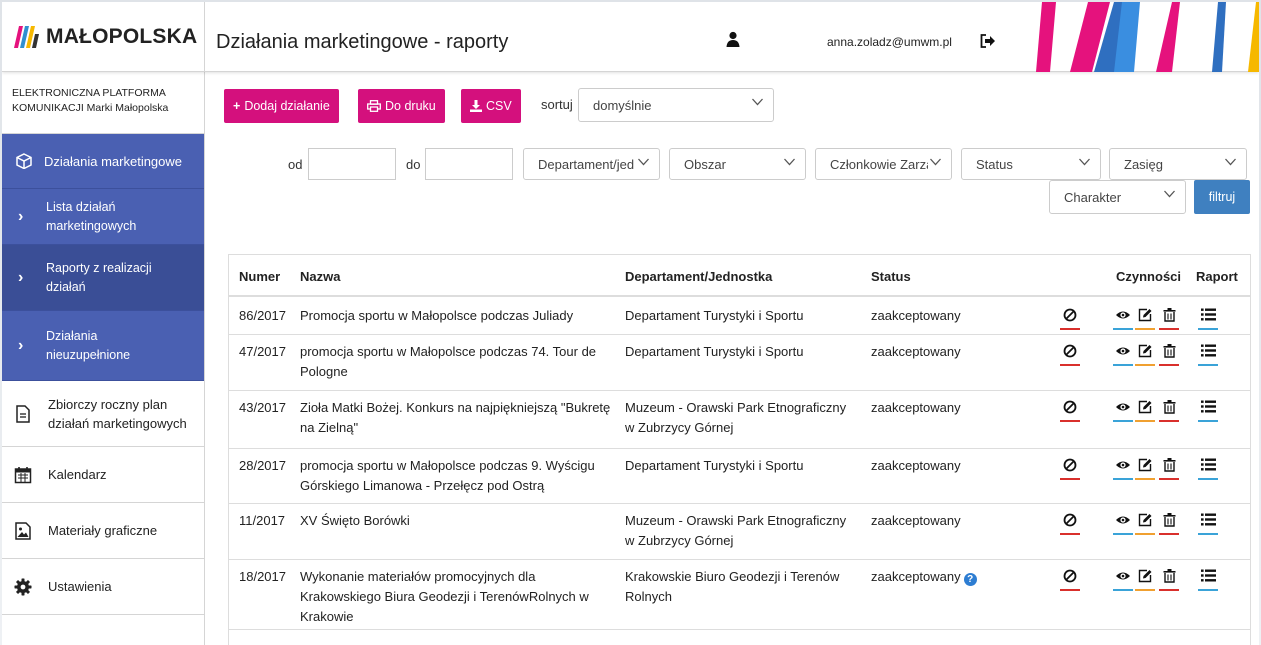  What do you see at coordinates (737, 164) in the screenshot?
I see `area-select: Obszar` at bounding box center [737, 164].